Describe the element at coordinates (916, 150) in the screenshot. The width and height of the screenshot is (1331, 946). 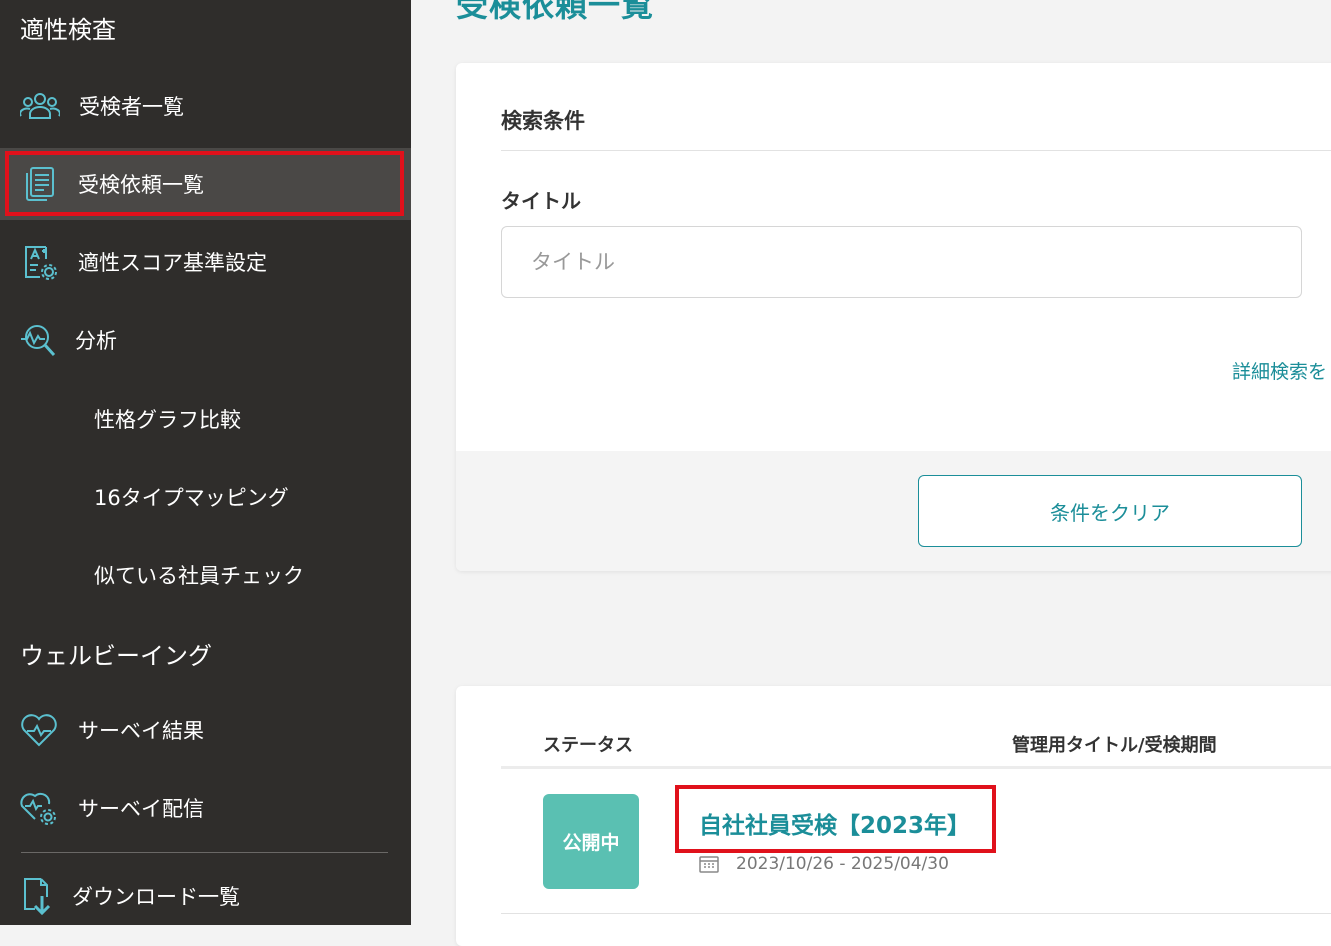
I see `search-divider` at that location.